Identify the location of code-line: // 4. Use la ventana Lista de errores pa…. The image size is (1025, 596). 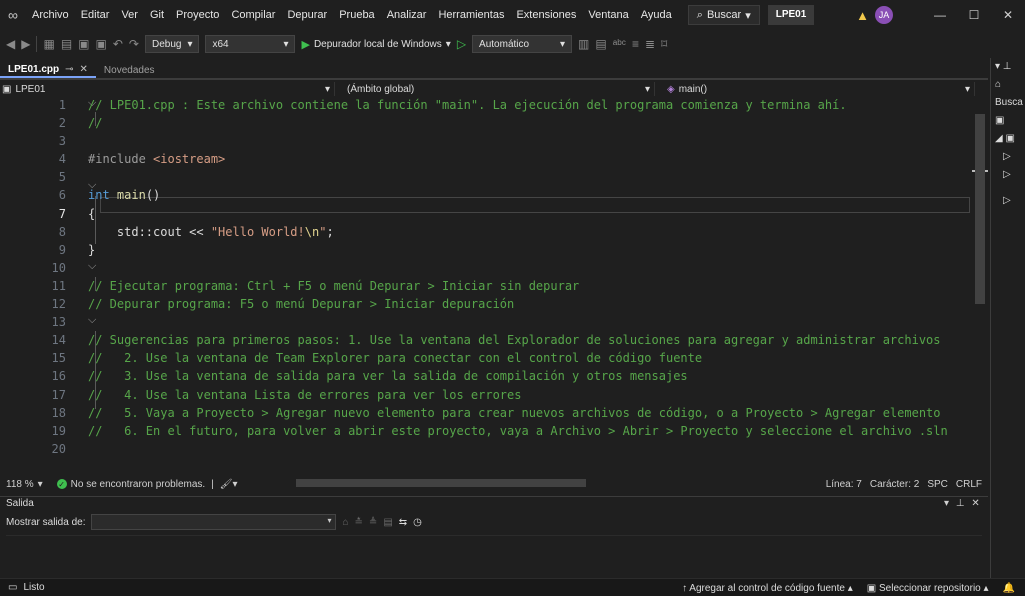
(530, 395).